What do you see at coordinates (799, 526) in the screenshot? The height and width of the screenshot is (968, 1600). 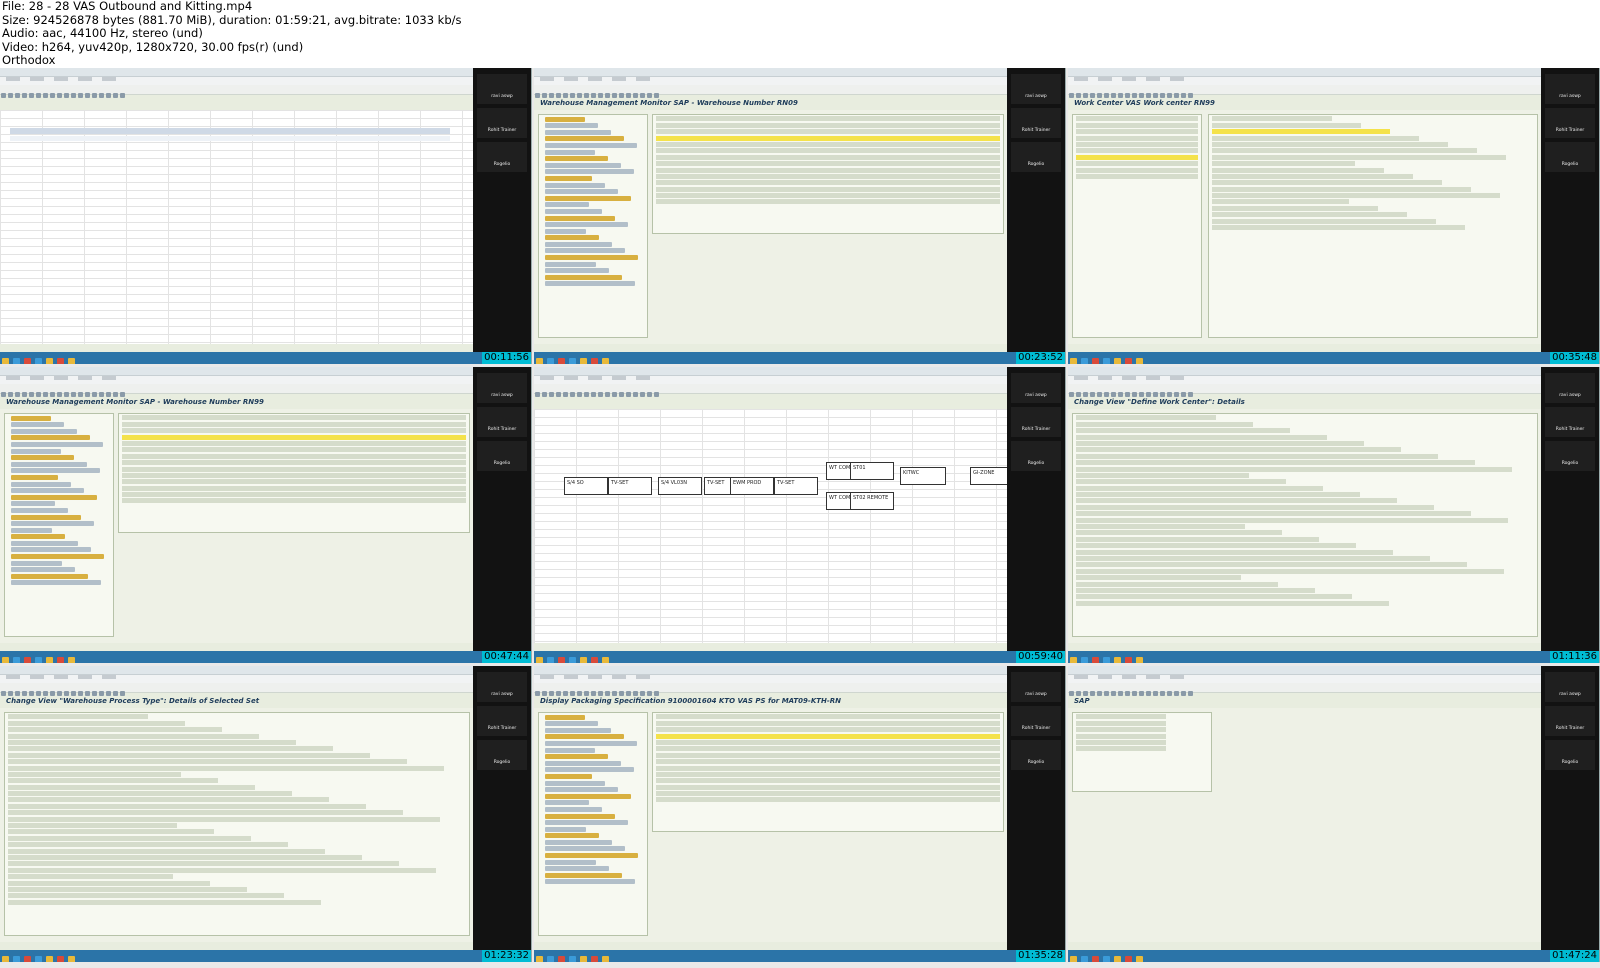 I see `spreadsheet-grid` at bounding box center [799, 526].